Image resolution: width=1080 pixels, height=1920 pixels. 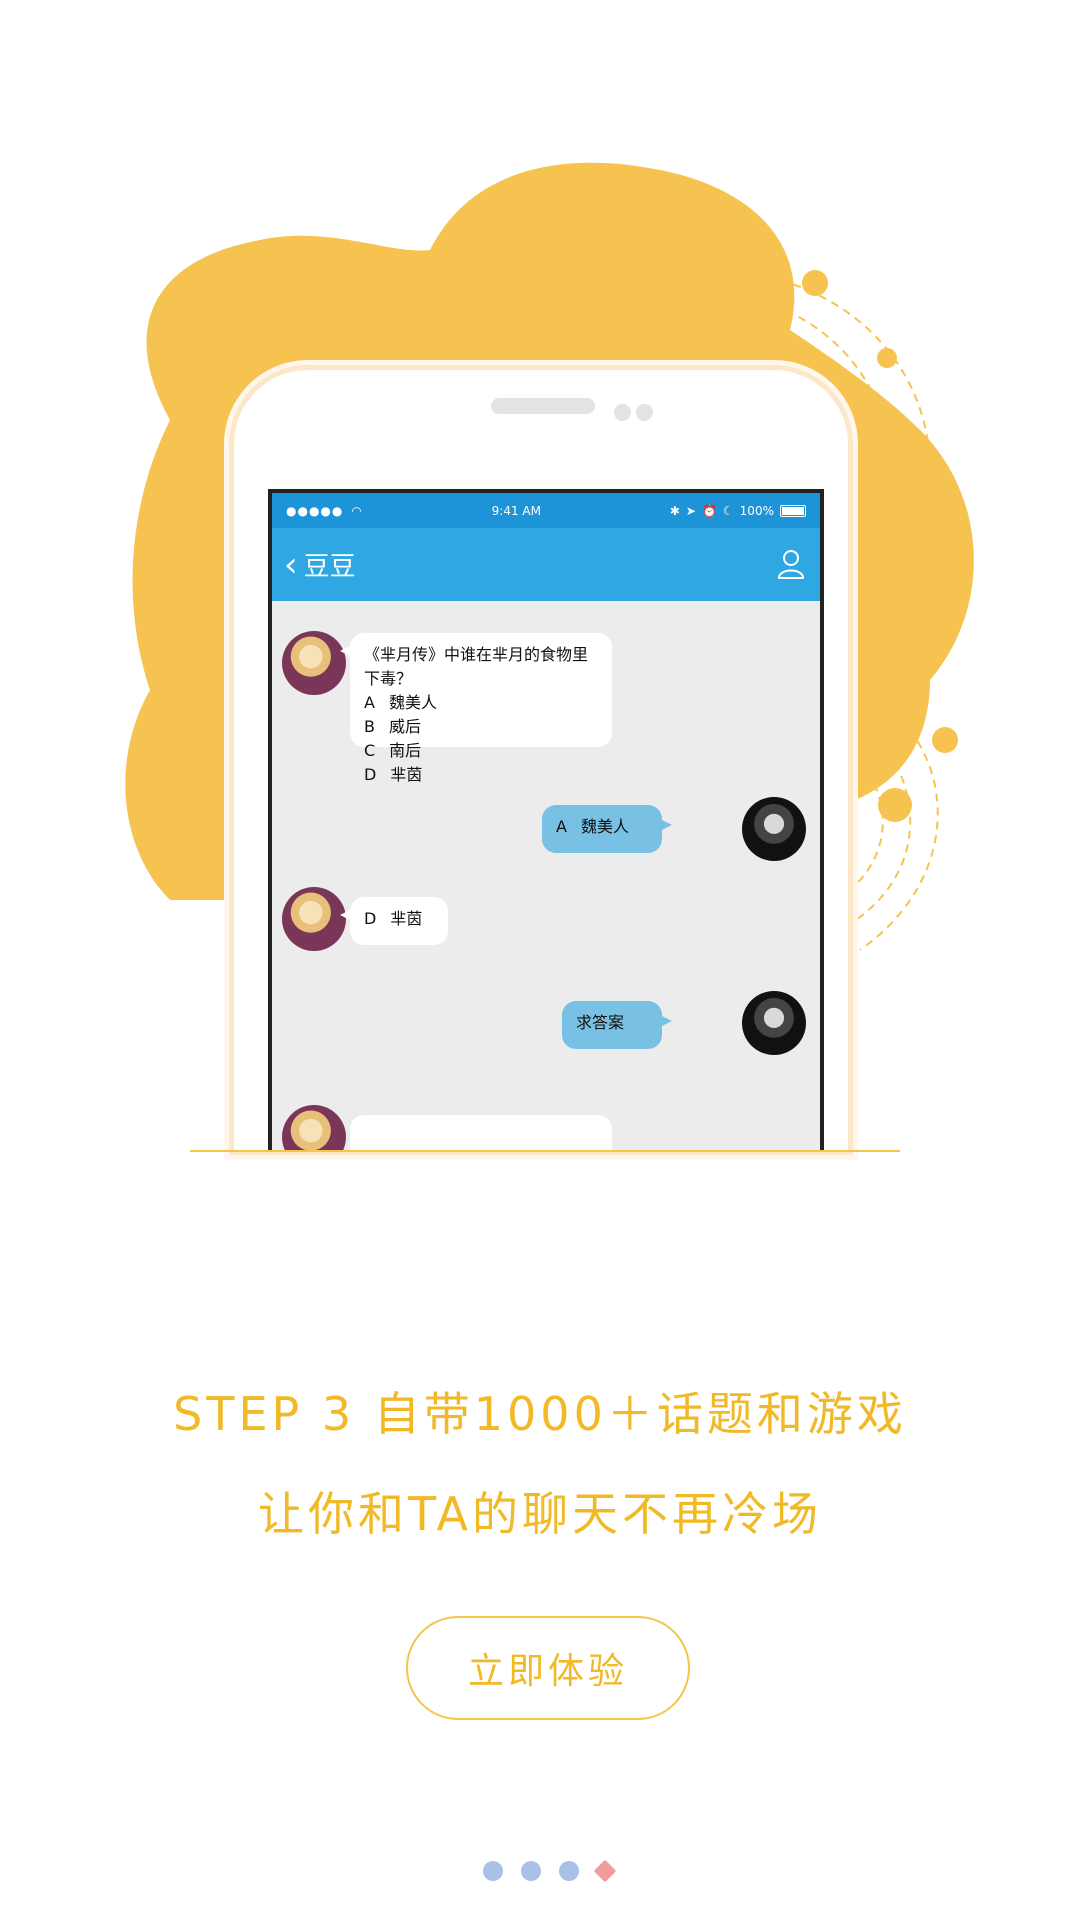 I want to click on option-a: A 魏美人, so click(x=481, y=703).